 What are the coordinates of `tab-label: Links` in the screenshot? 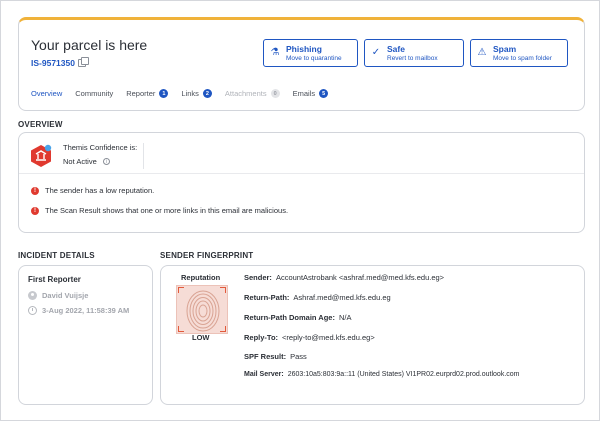 It's located at (190, 93).